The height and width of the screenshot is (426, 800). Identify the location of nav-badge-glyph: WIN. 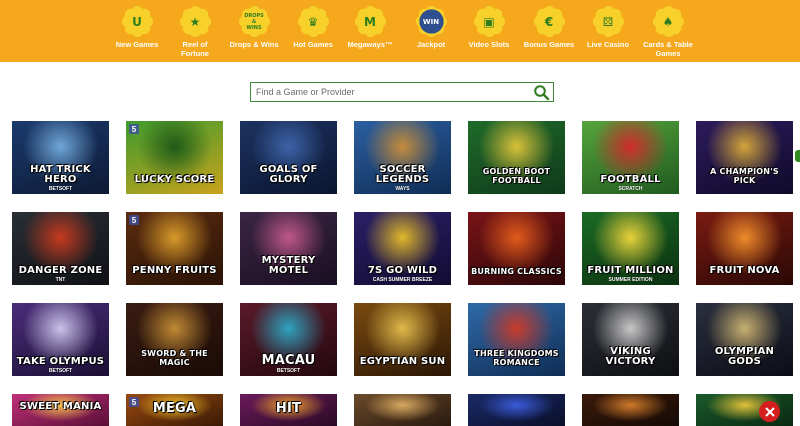
(431, 21).